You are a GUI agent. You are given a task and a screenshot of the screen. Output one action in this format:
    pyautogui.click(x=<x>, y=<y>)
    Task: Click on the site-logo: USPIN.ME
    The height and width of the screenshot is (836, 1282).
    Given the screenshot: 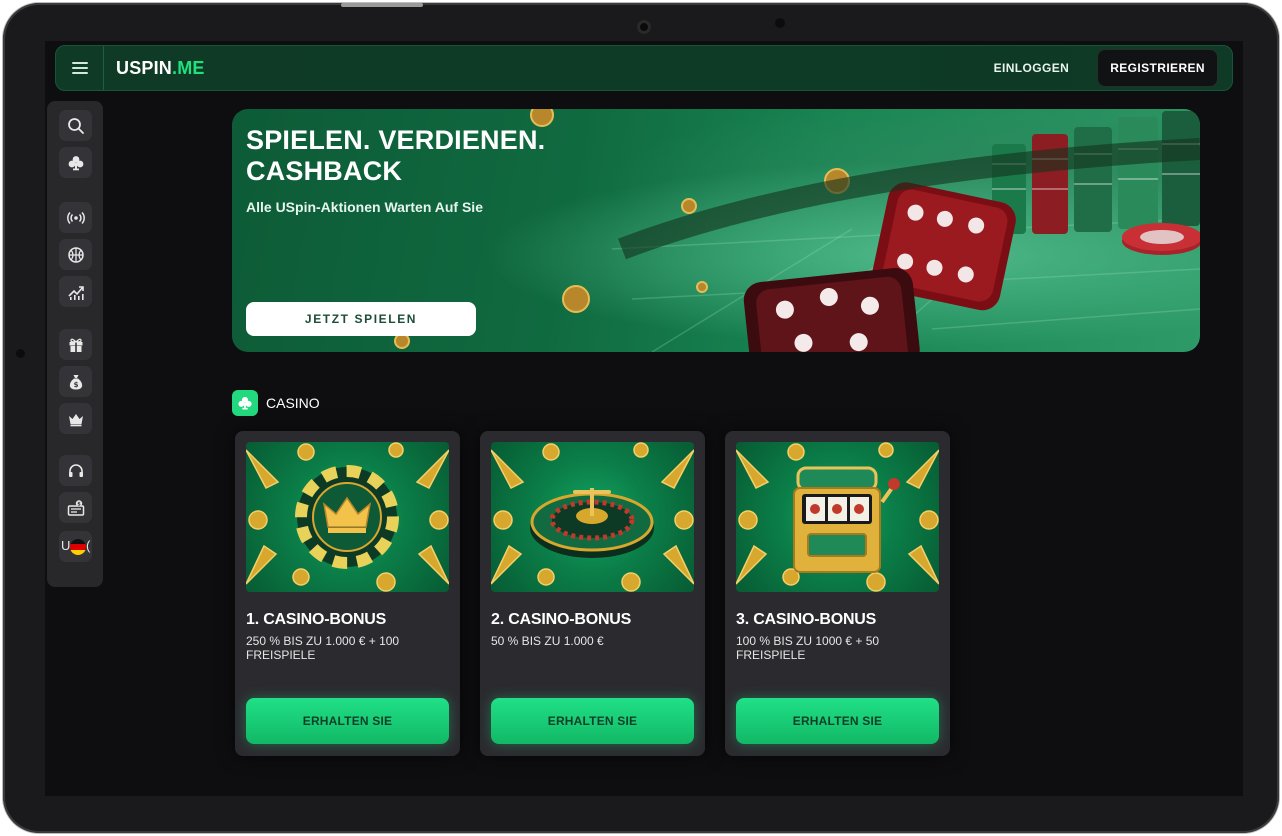 What is the action you would take?
    pyautogui.click(x=160, y=68)
    